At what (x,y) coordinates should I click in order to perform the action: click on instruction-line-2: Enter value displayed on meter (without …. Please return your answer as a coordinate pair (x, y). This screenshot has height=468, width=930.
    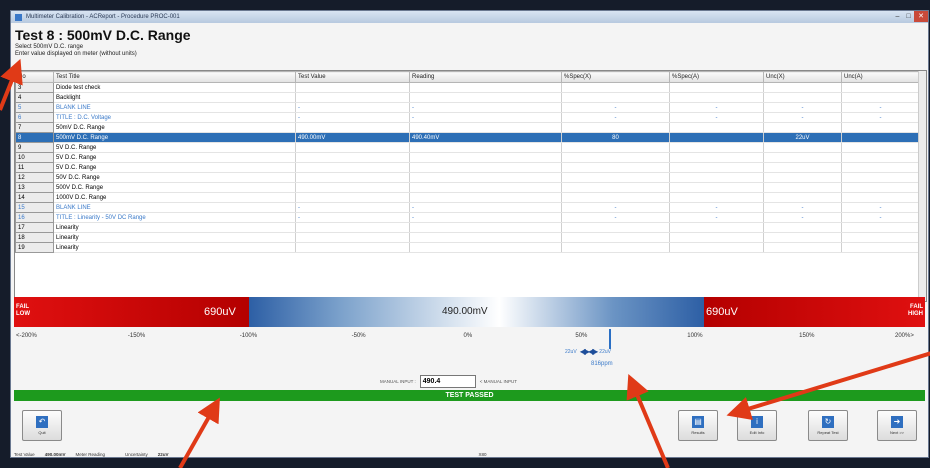
    Looking at the image, I should click on (76, 54).